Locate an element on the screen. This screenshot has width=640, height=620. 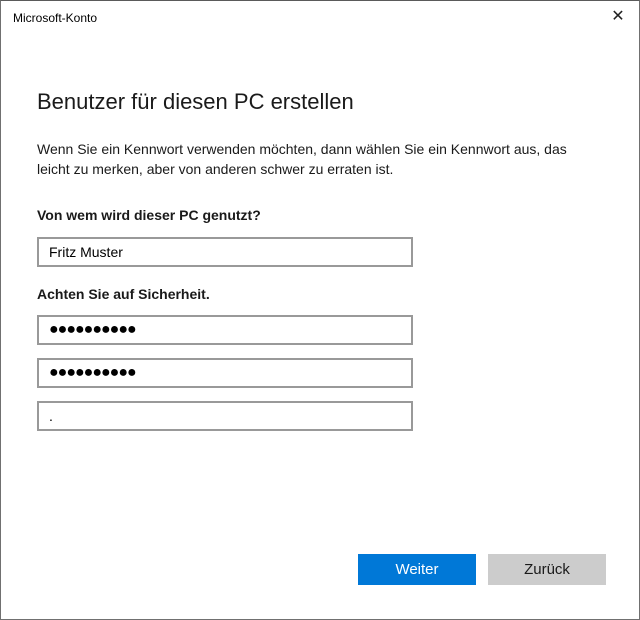
window-title: Microsoft-Konto is located at coordinates (55, 18).